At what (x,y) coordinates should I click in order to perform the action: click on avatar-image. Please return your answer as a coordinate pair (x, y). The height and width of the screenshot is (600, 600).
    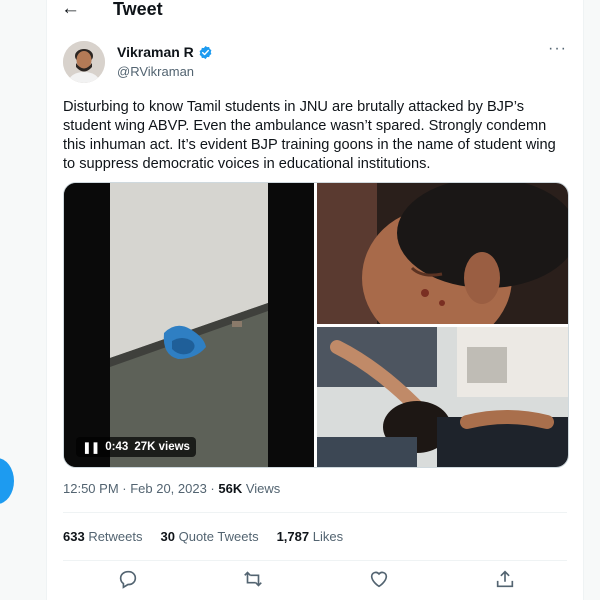
    Looking at the image, I should click on (84, 62).